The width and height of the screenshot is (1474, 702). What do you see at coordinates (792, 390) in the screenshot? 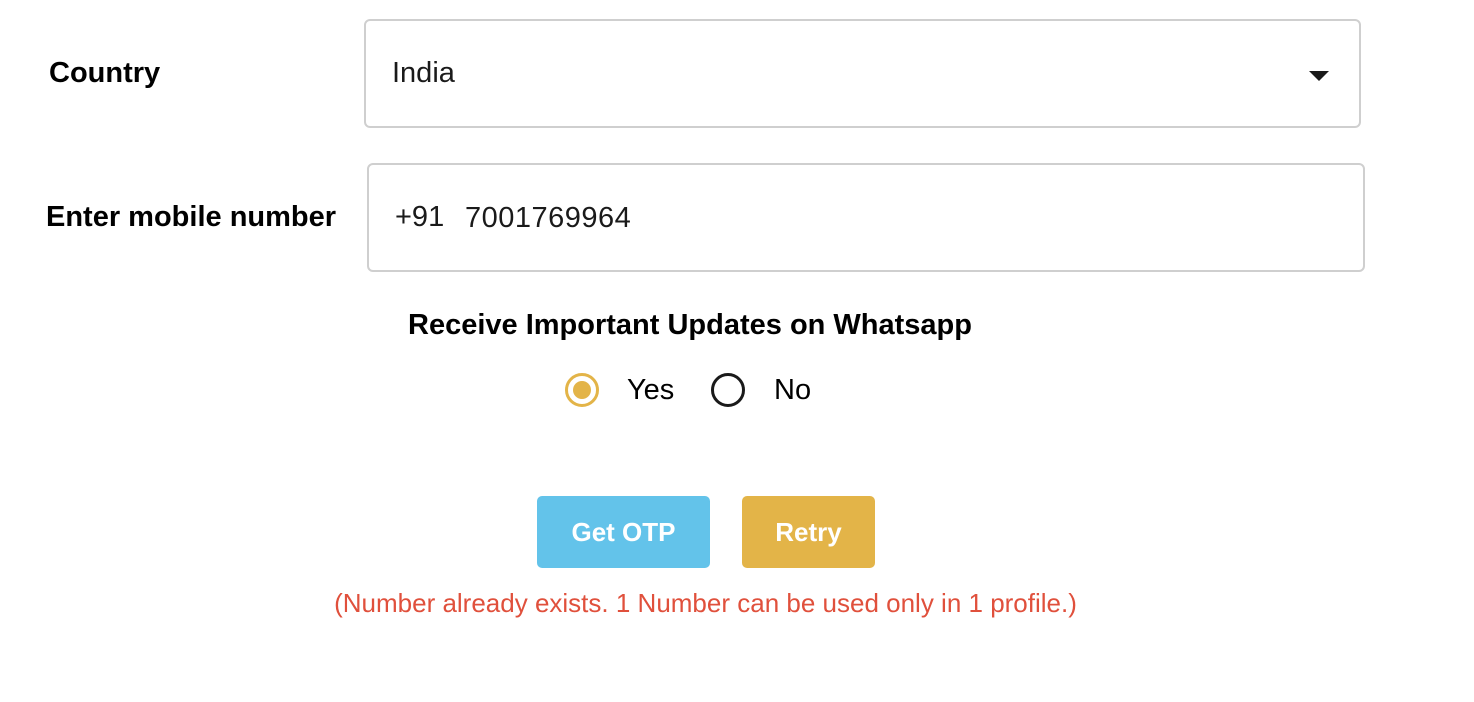
I see `whatsapp-no-label: No` at bounding box center [792, 390].